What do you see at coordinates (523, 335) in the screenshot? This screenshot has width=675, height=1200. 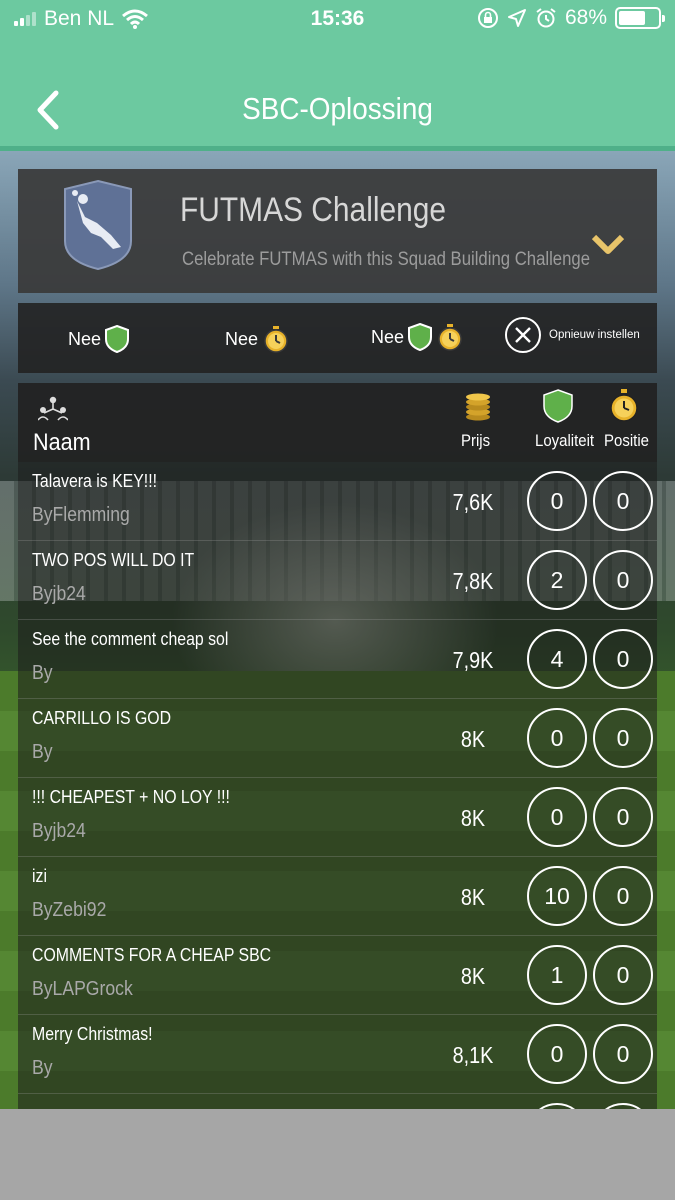 I see `close-icon` at bounding box center [523, 335].